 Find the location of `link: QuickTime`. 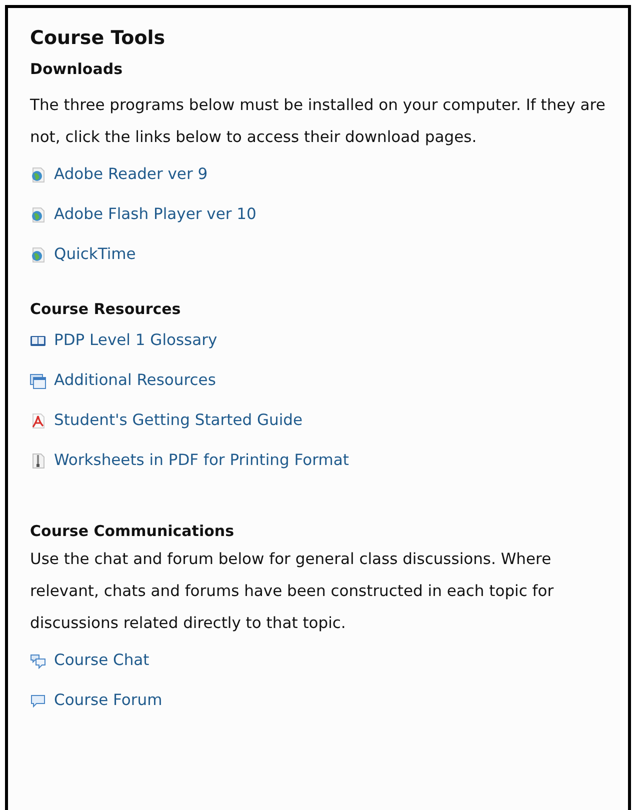

link: QuickTime is located at coordinates (95, 255).